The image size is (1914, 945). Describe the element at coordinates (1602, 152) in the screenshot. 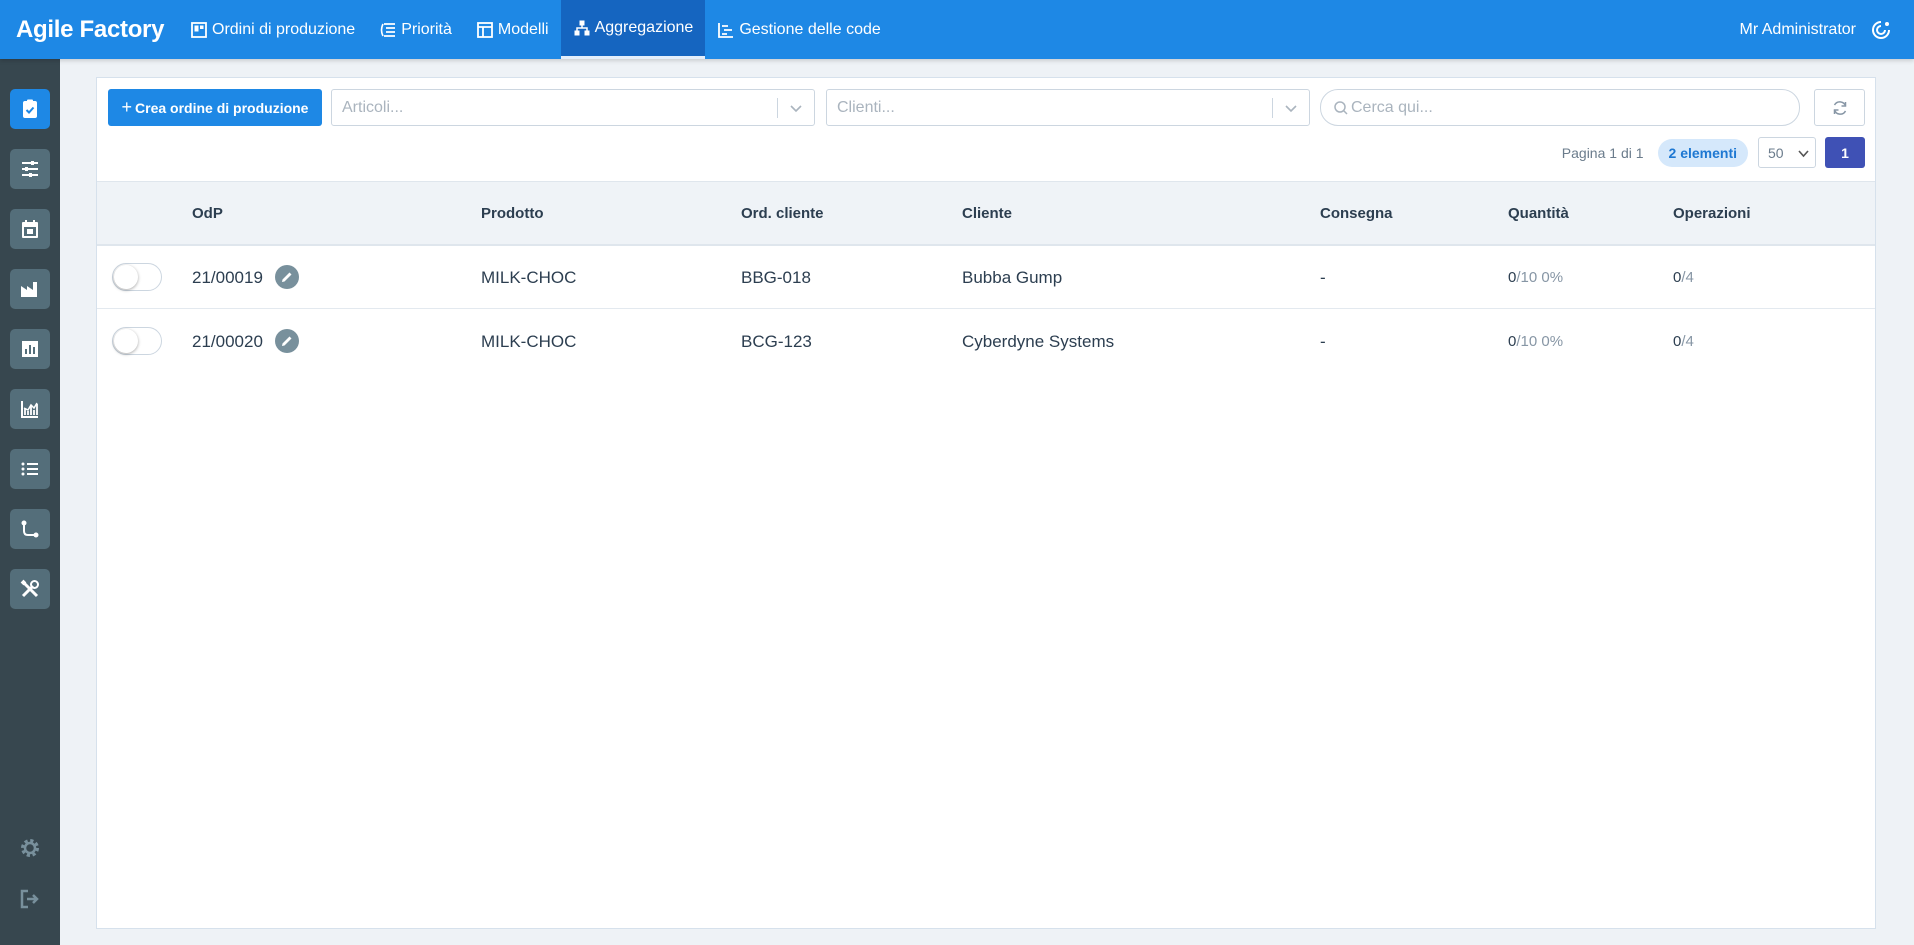

I see `page-info: Pagina 1 di 1` at that location.